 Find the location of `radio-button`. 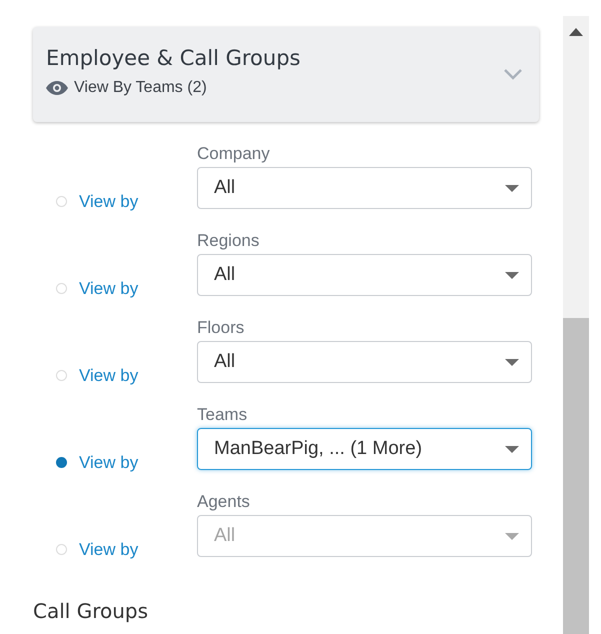

radio-button is located at coordinates (61, 462).